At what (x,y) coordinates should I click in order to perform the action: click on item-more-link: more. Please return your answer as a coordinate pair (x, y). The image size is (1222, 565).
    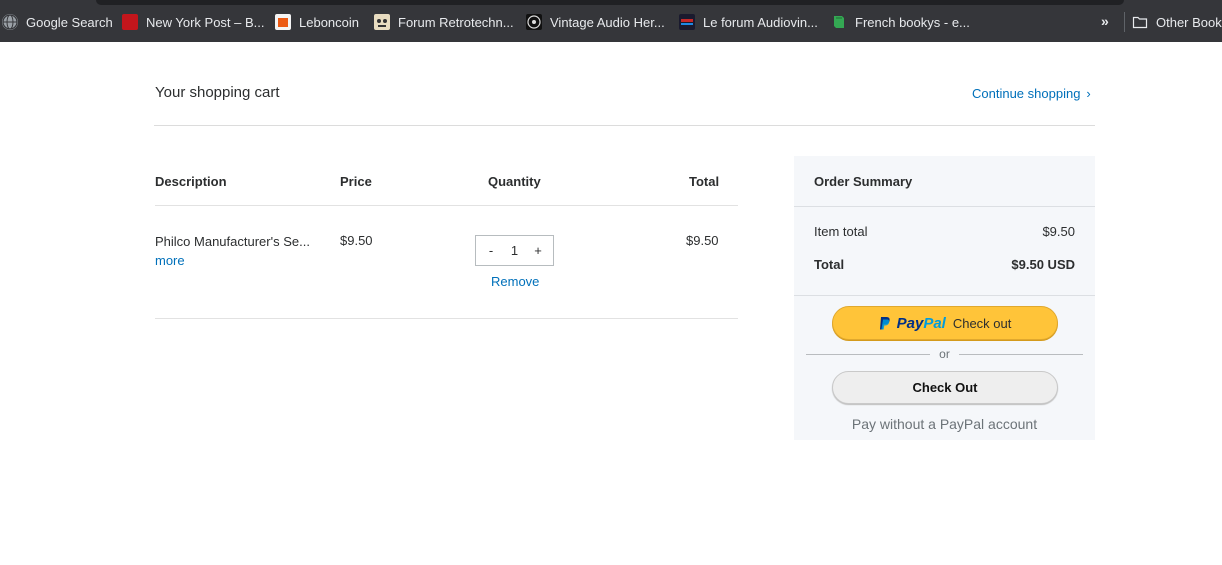
    Looking at the image, I should click on (170, 260).